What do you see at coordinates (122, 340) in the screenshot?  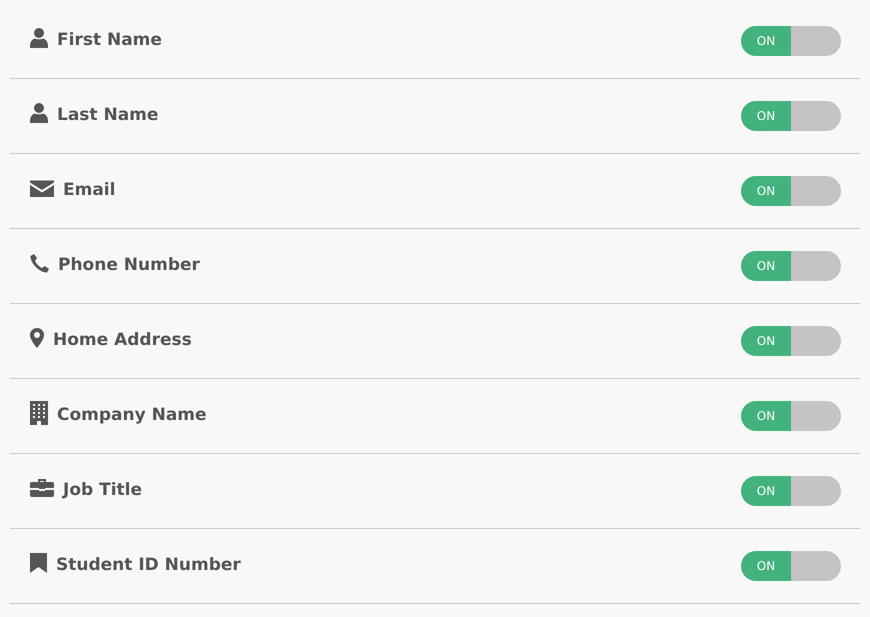 I see `field-label: Home Address` at bounding box center [122, 340].